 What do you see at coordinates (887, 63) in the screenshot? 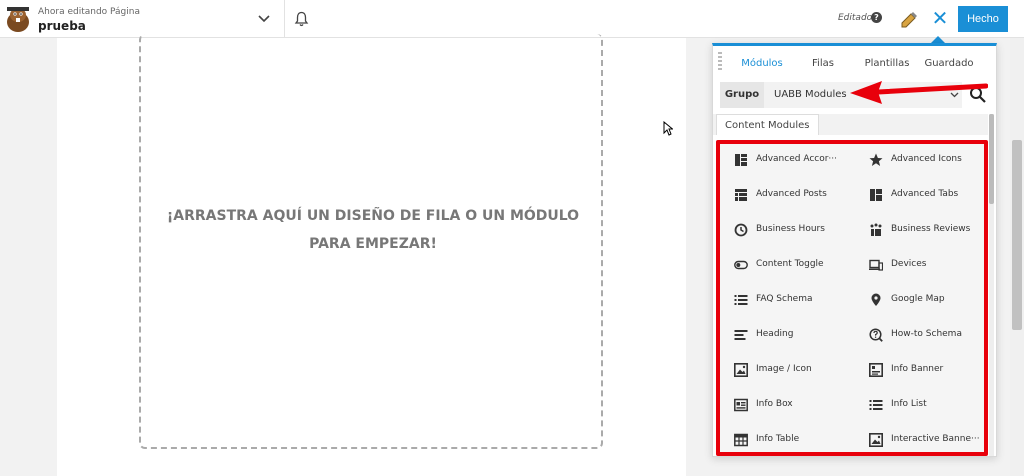
I see `tab-templates: Plantillas` at bounding box center [887, 63].